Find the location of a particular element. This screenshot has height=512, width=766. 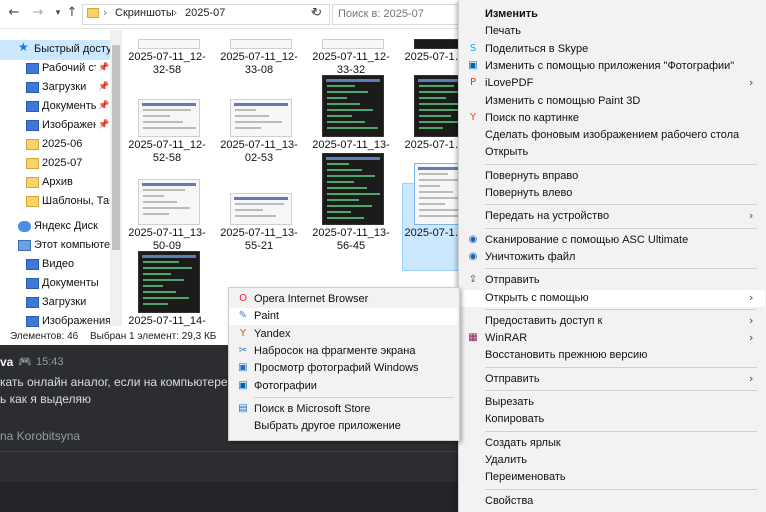

menu-item: Вырезать is located at coordinates (612, 402).